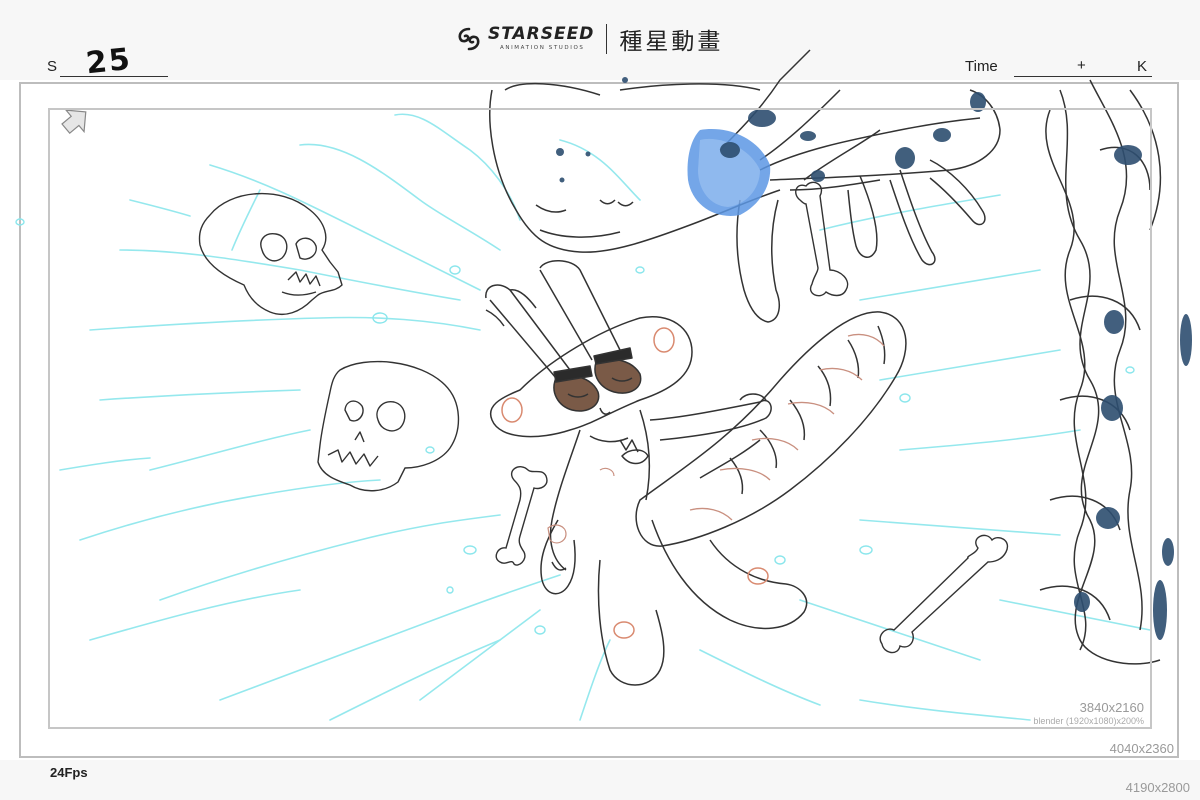 This screenshot has height=800, width=1200. I want to click on safe-frame-resolution: 3840x2160, so click(1111, 707).